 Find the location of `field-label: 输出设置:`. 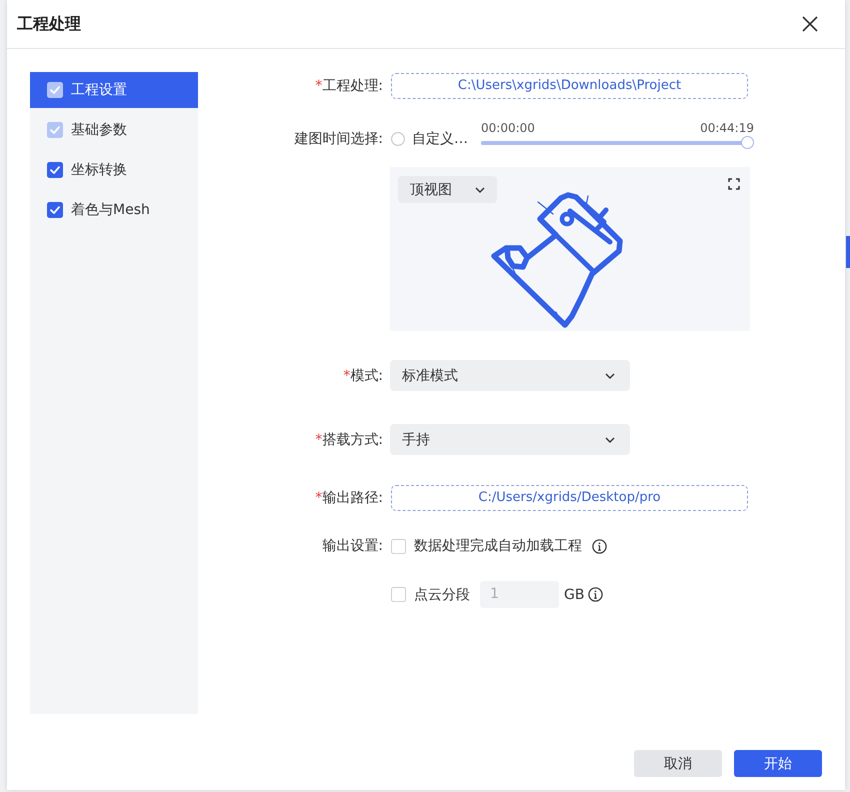

field-label: 输出设置: is located at coordinates (352, 546).